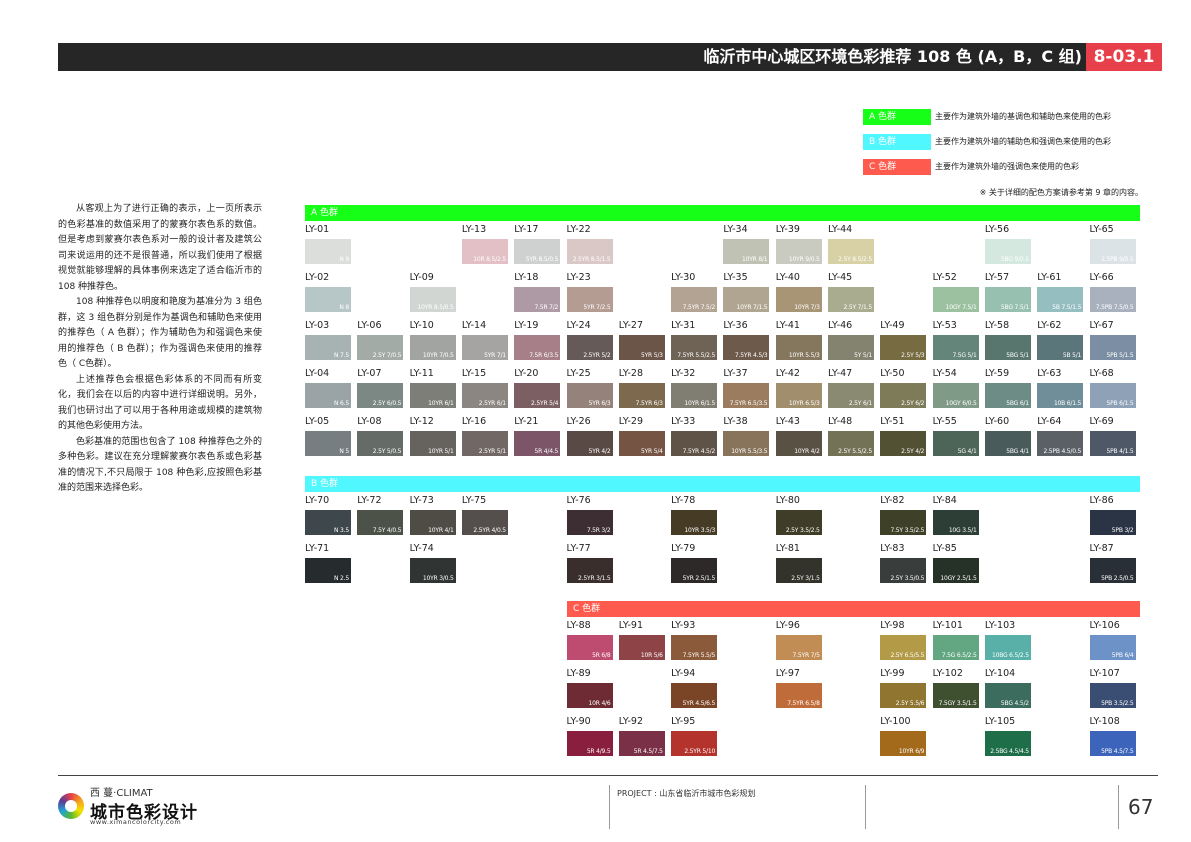  What do you see at coordinates (380, 347) in the screenshot?
I see `color-swatch: 2.5Y 7/0.5` at bounding box center [380, 347].